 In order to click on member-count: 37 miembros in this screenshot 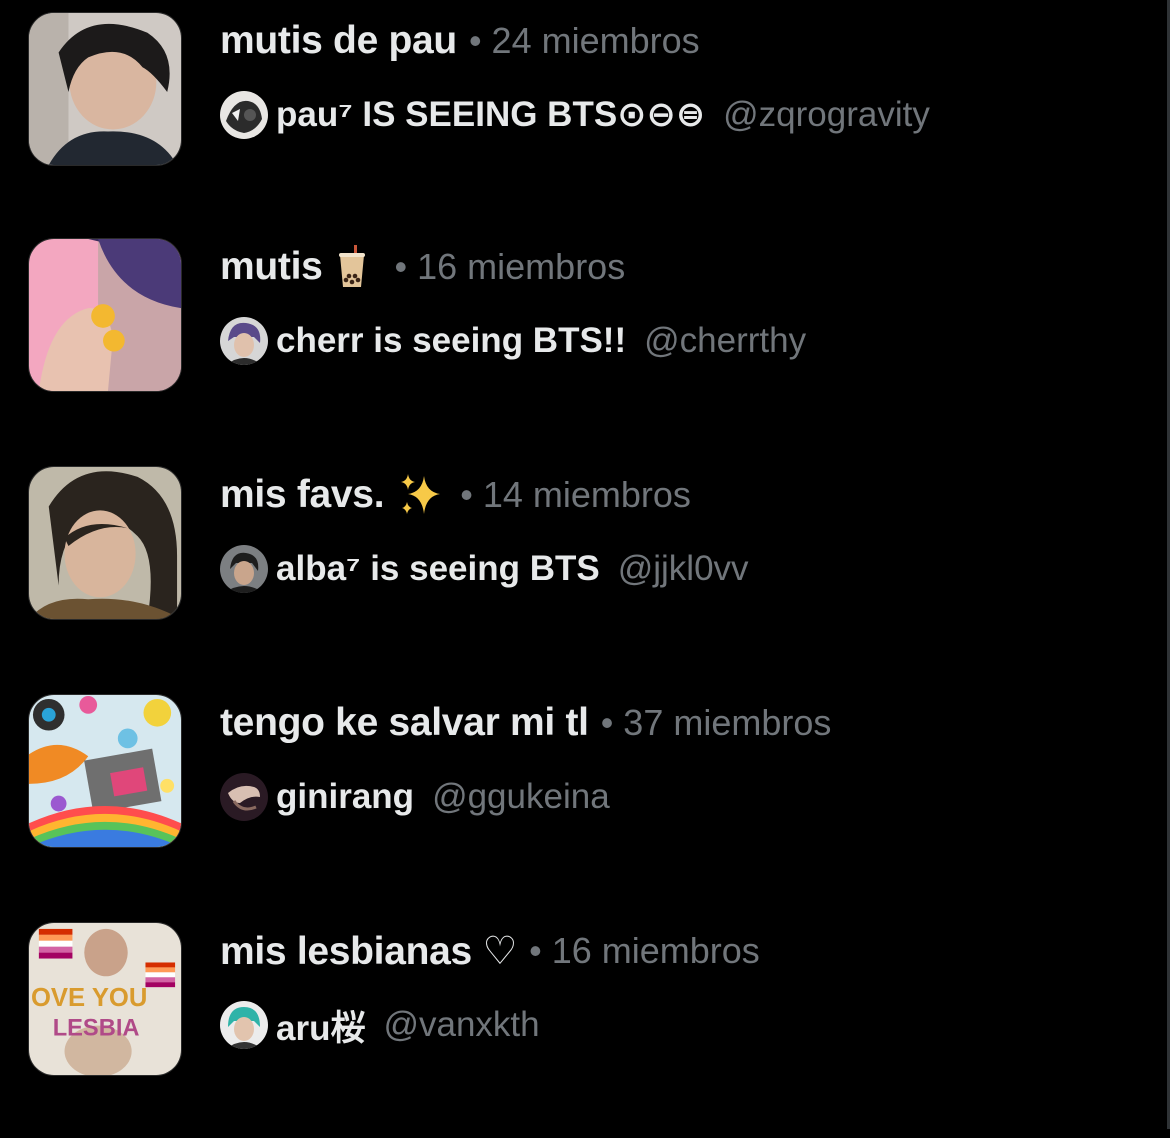, I will do `click(727, 722)`.